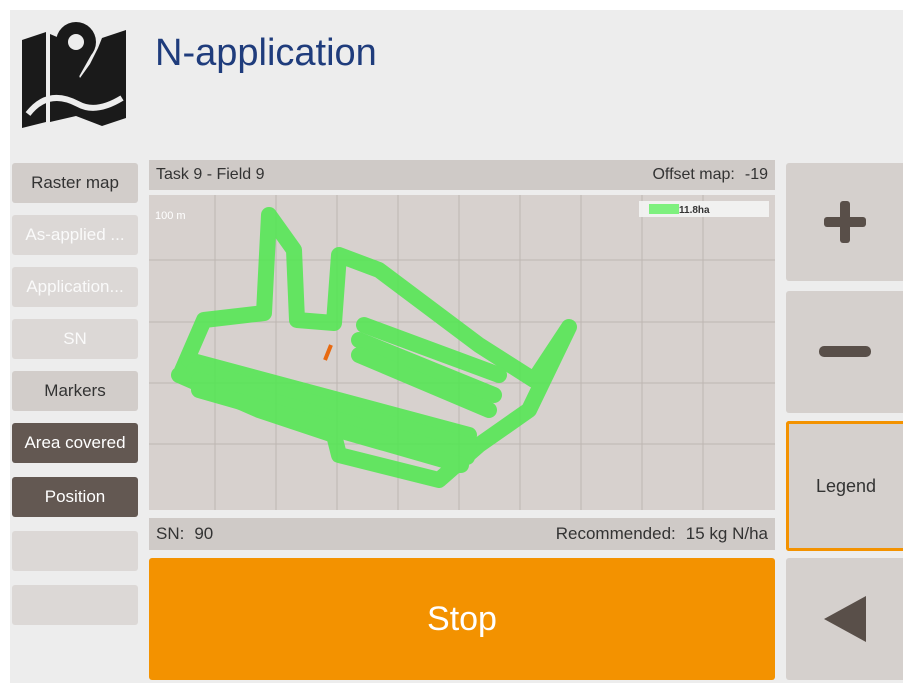 The image size is (903, 683). What do you see at coordinates (844, 486) in the screenshot?
I see `legend-button: Legend` at bounding box center [844, 486].